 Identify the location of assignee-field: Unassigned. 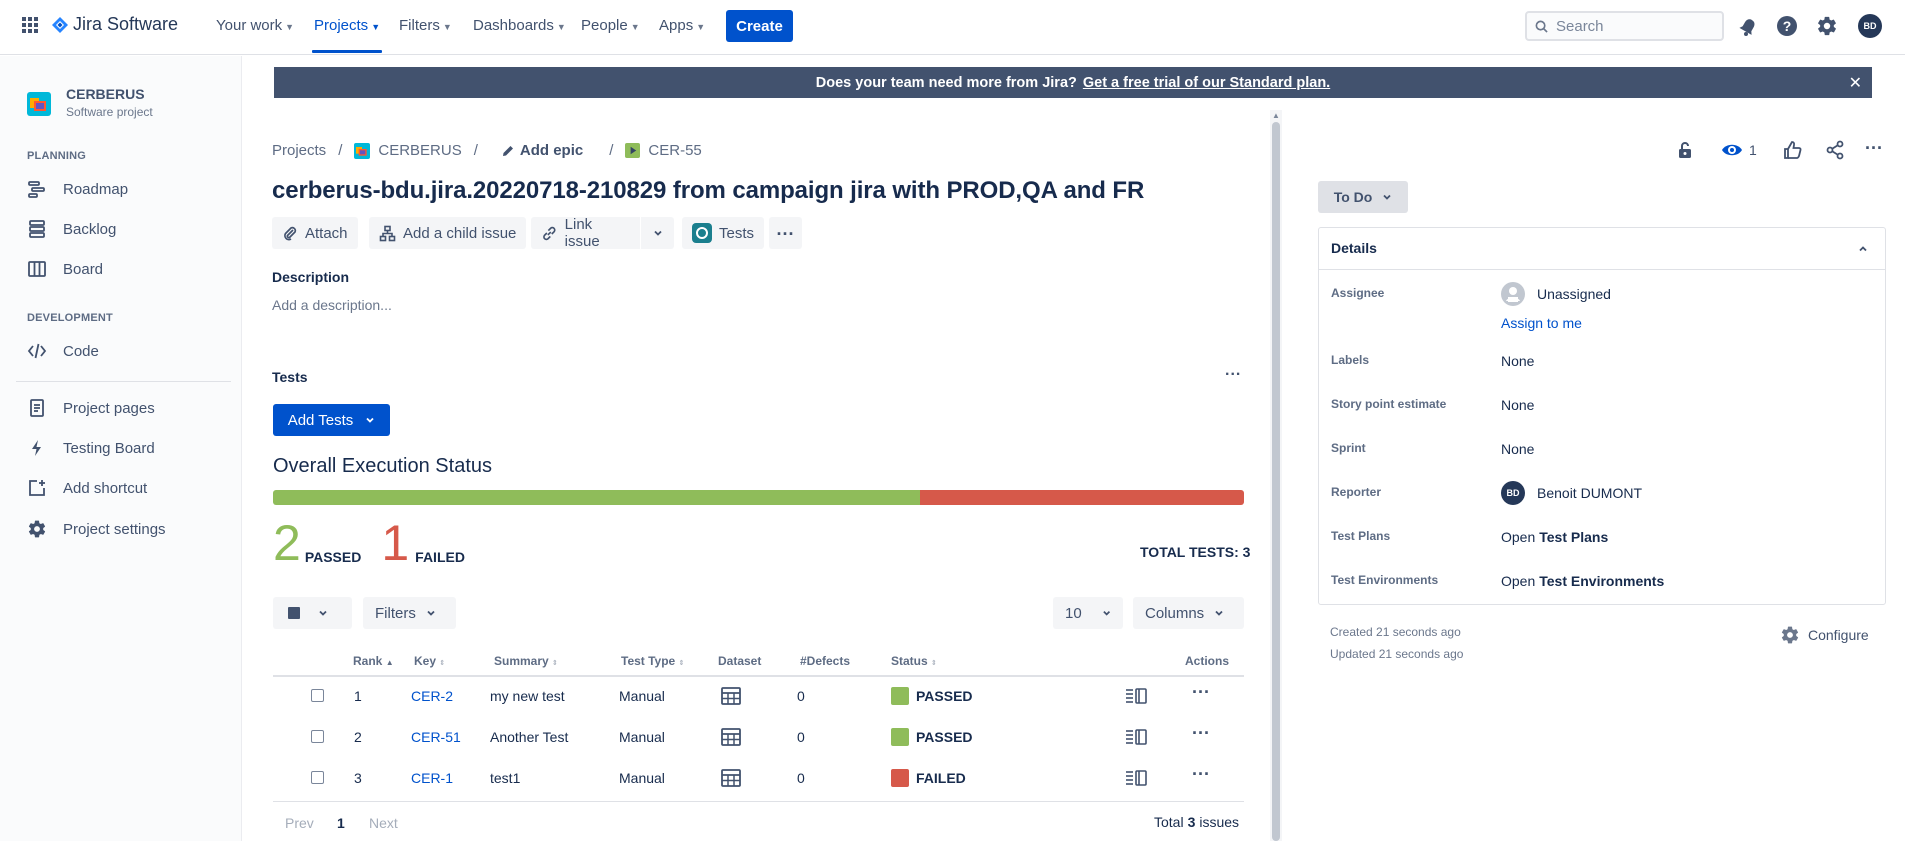
(1556, 294).